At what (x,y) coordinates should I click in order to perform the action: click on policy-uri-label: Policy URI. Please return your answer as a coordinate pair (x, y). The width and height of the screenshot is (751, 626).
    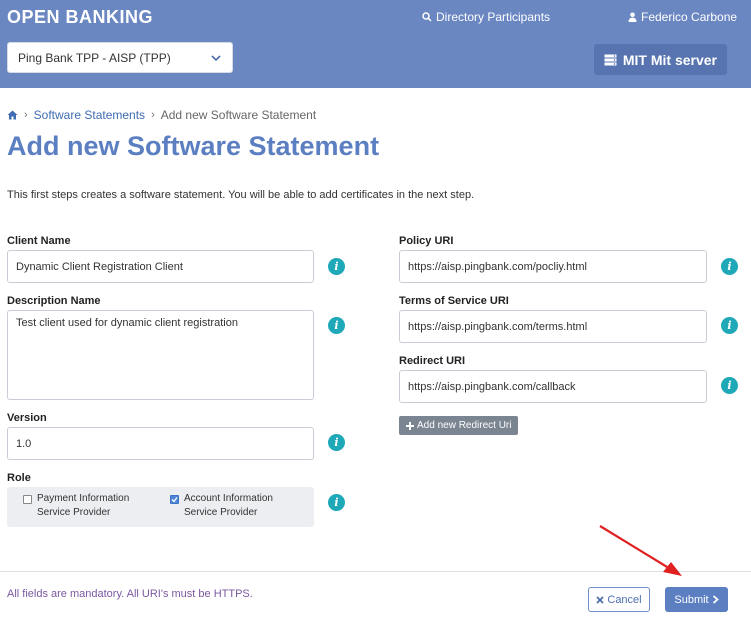
    Looking at the image, I should click on (426, 241).